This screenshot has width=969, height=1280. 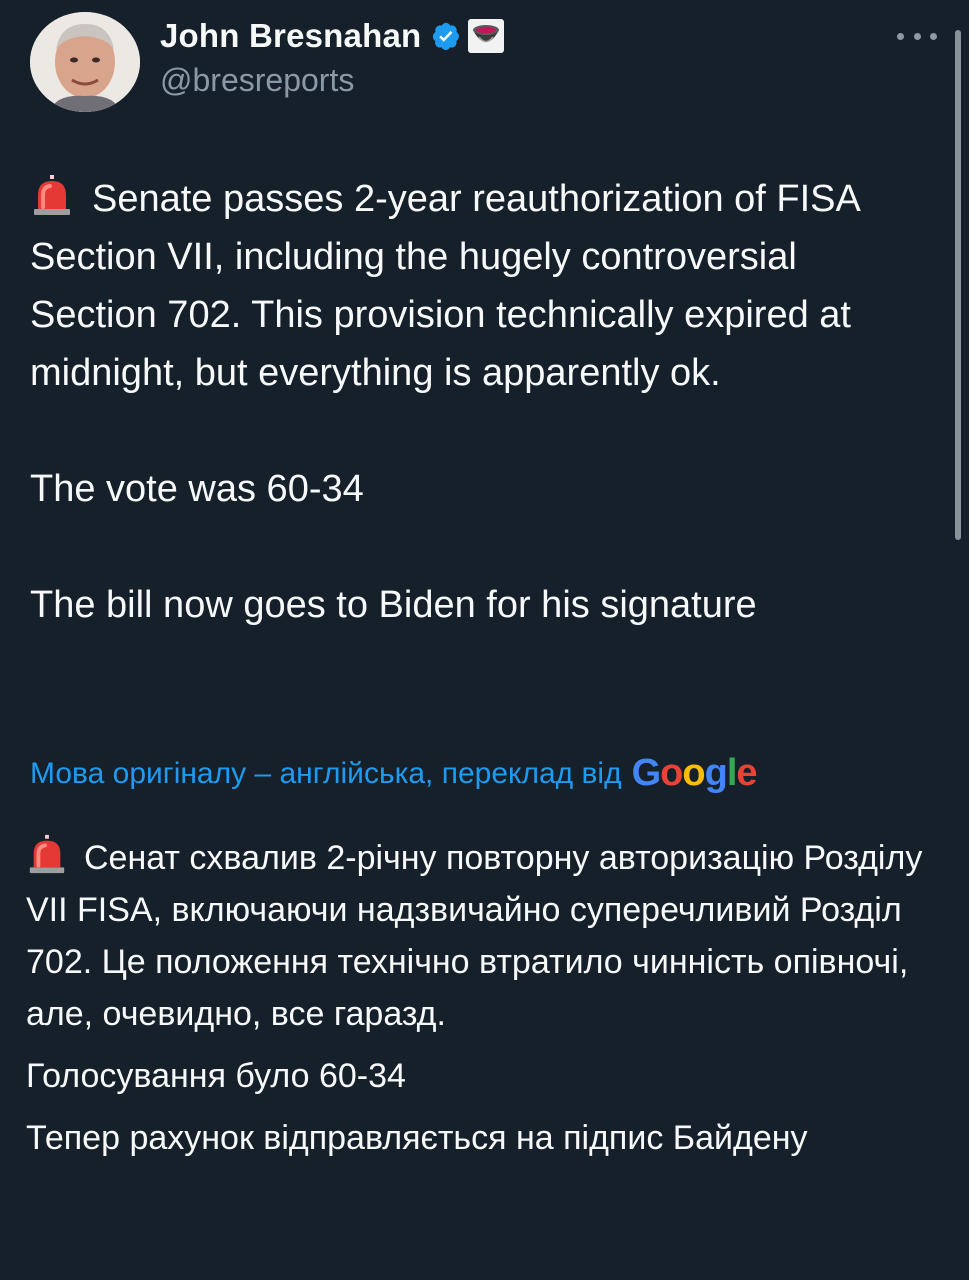 I want to click on author-handle: @bresreports, so click(x=257, y=80).